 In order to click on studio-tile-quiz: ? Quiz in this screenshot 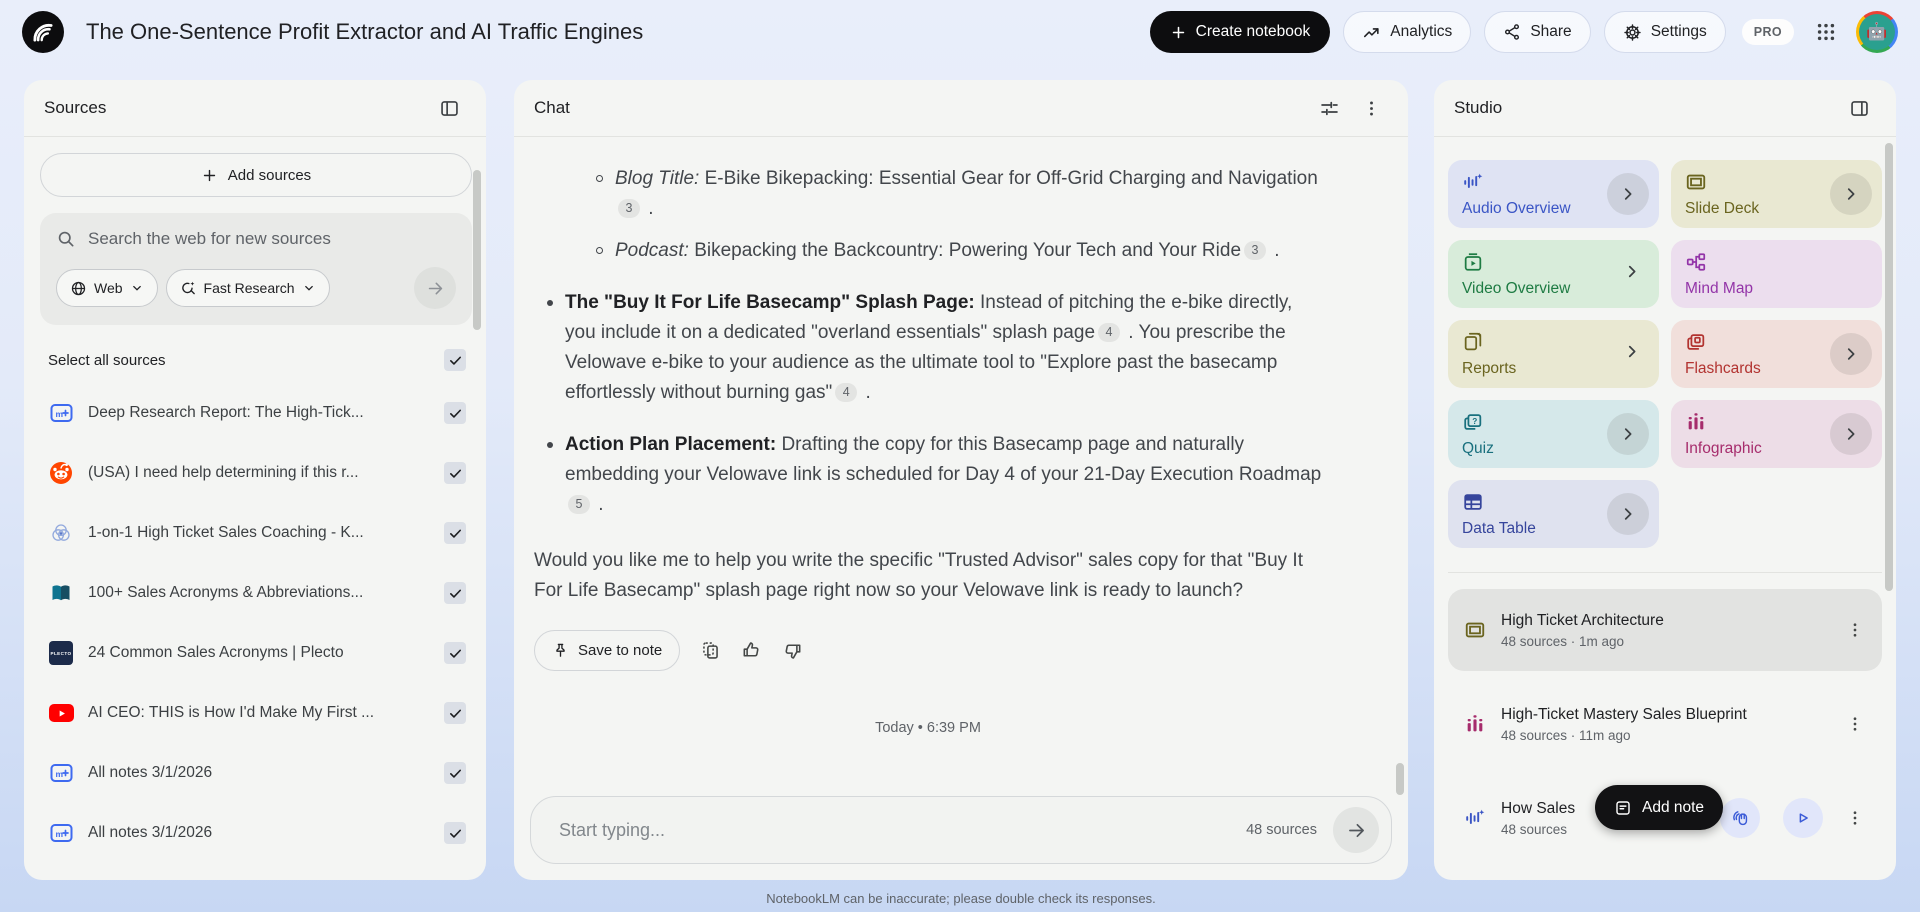, I will do `click(1553, 434)`.